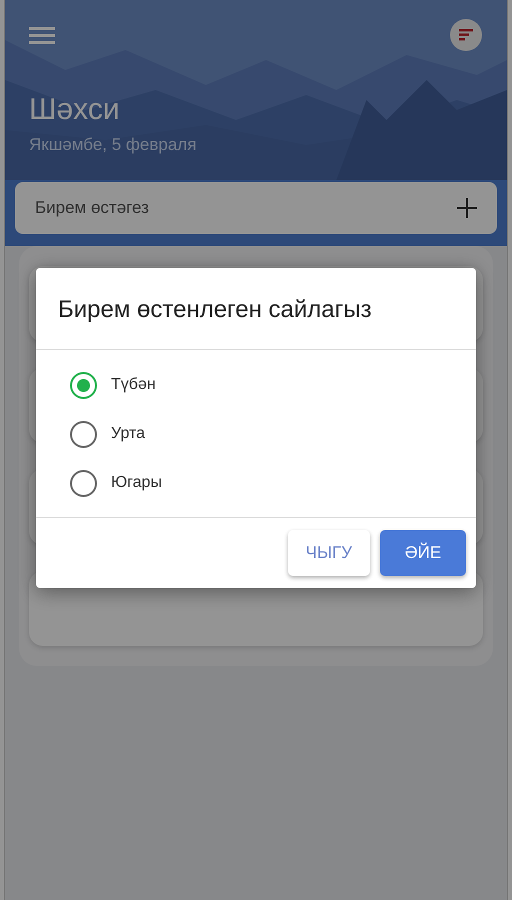 This screenshot has width=512, height=900. Describe the element at coordinates (467, 208) in the screenshot. I see `plus-icon` at that location.